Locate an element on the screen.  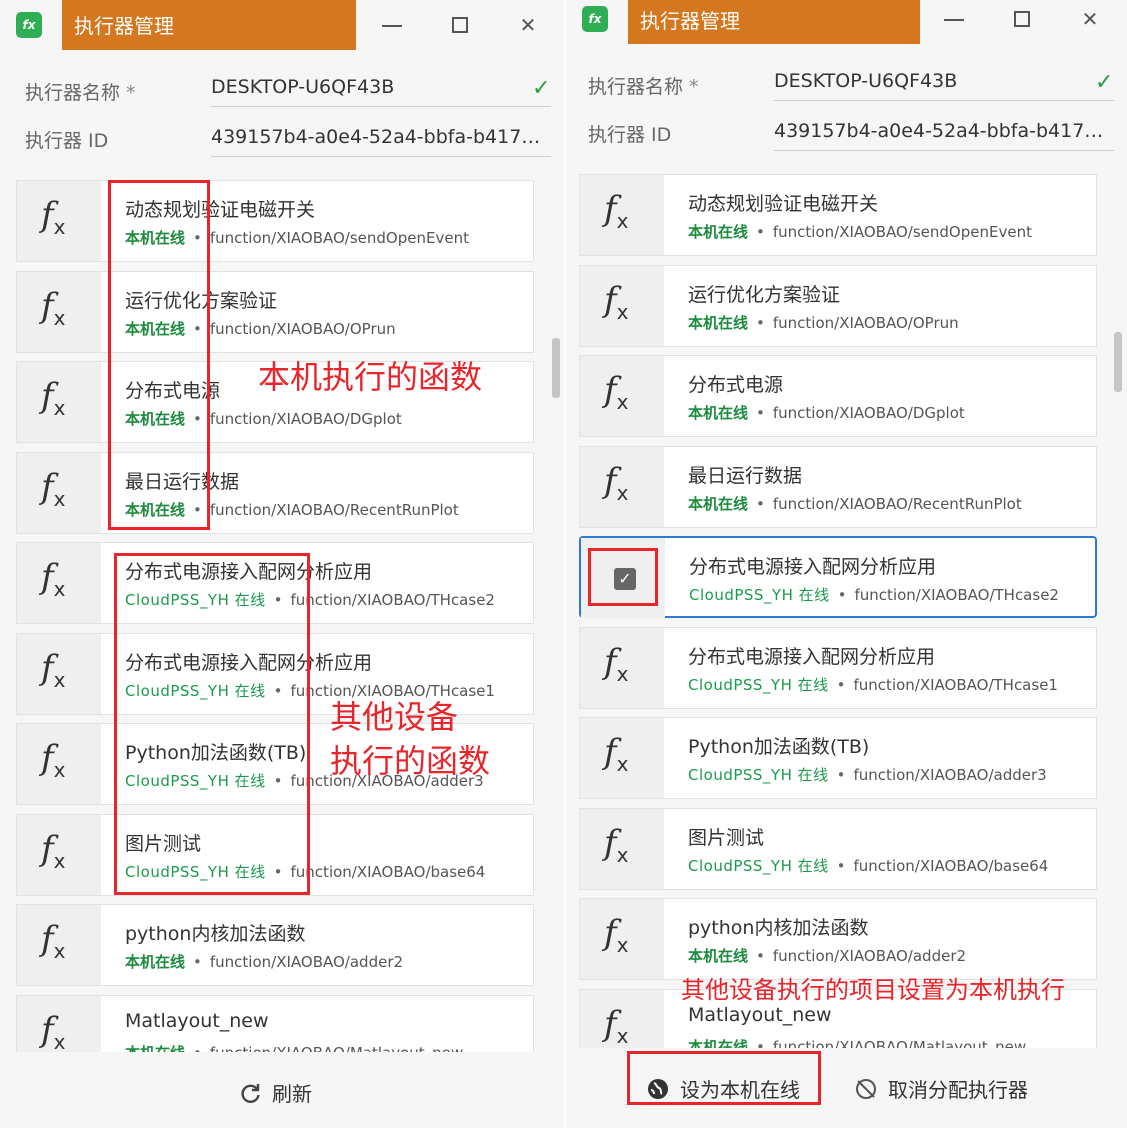
footer: 刷新 is located at coordinates (282, 1090).